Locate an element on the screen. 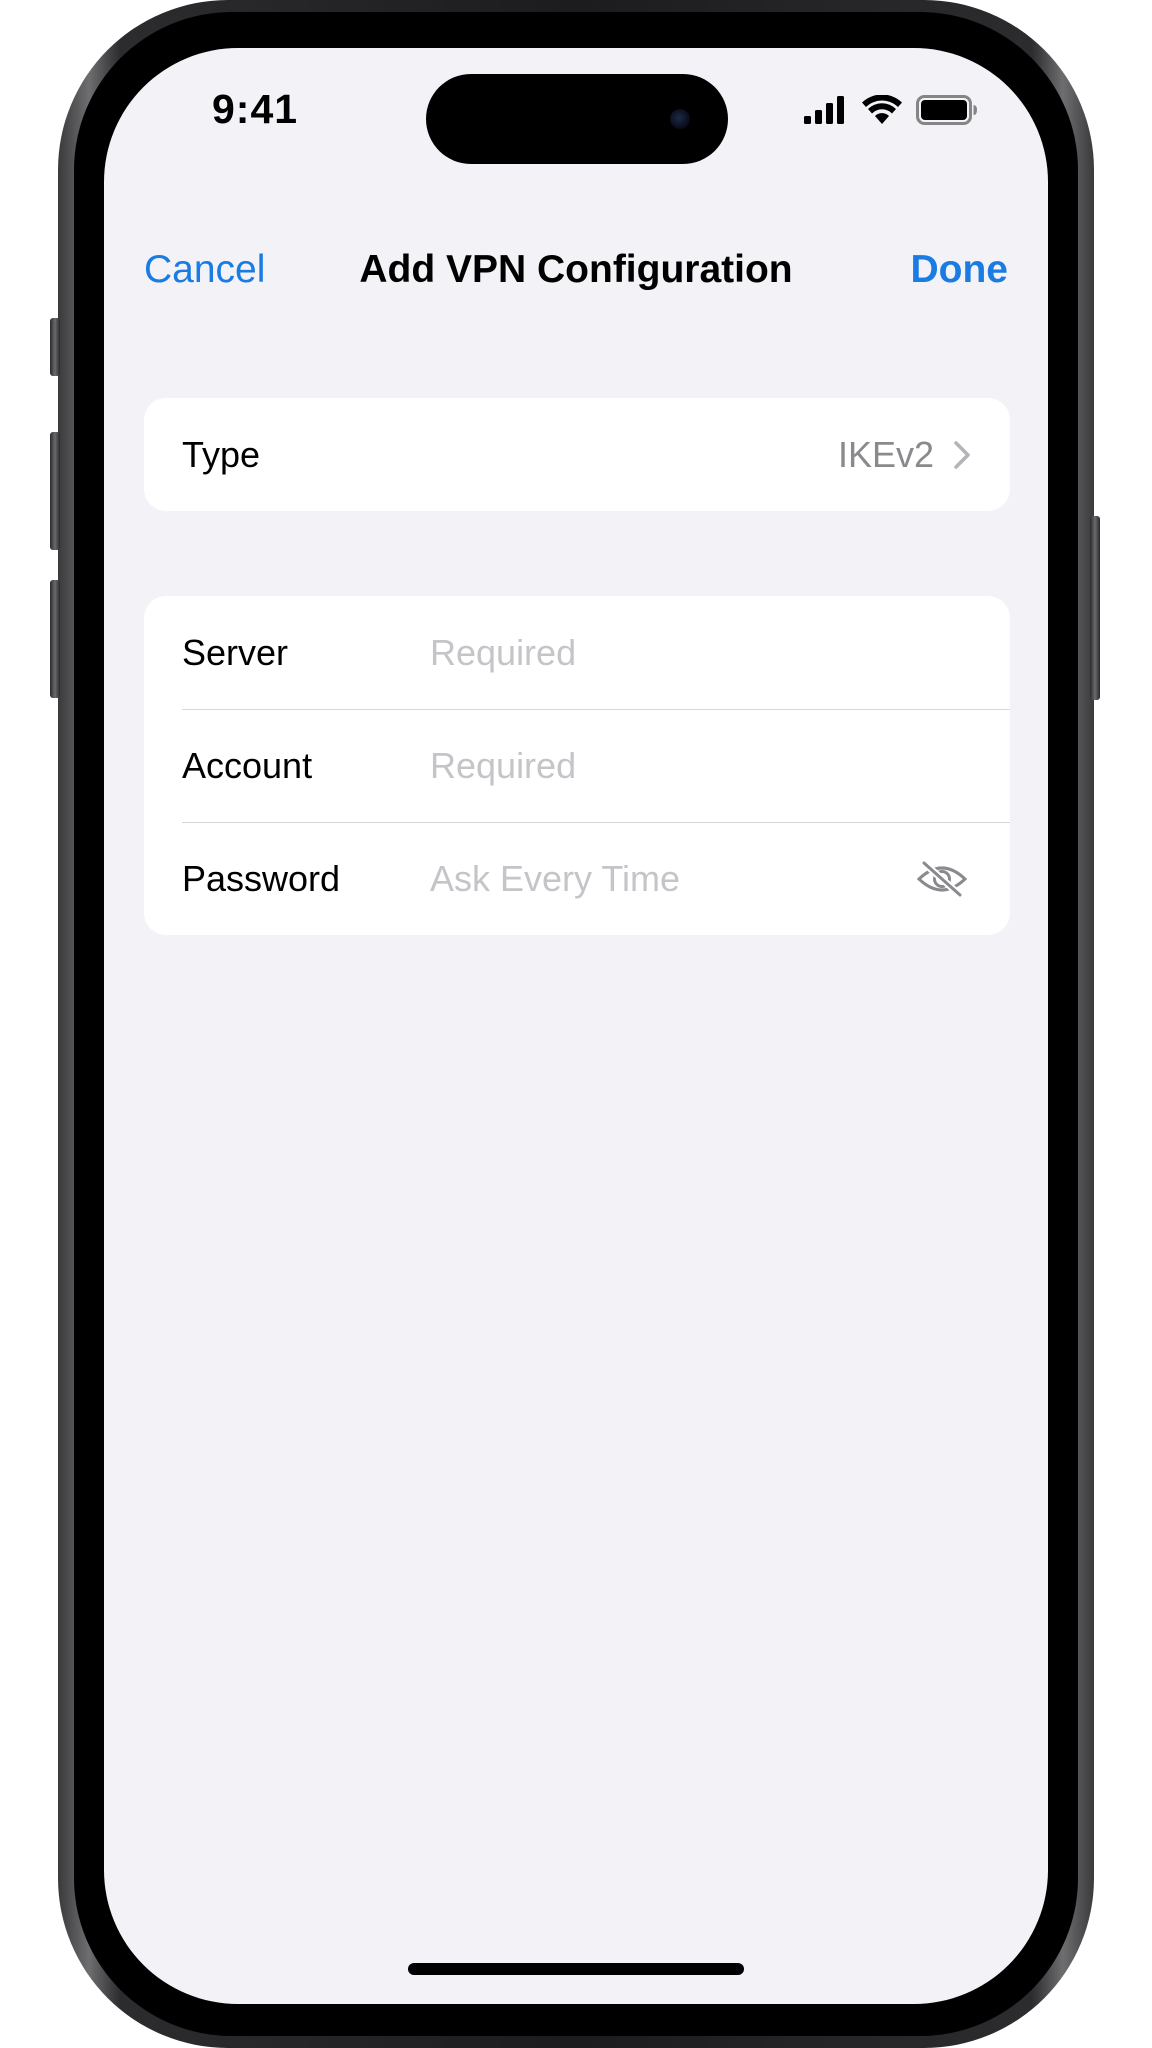 Image resolution: width=1152 pixels, height=2048 pixels. account-label: Account is located at coordinates (247, 765).